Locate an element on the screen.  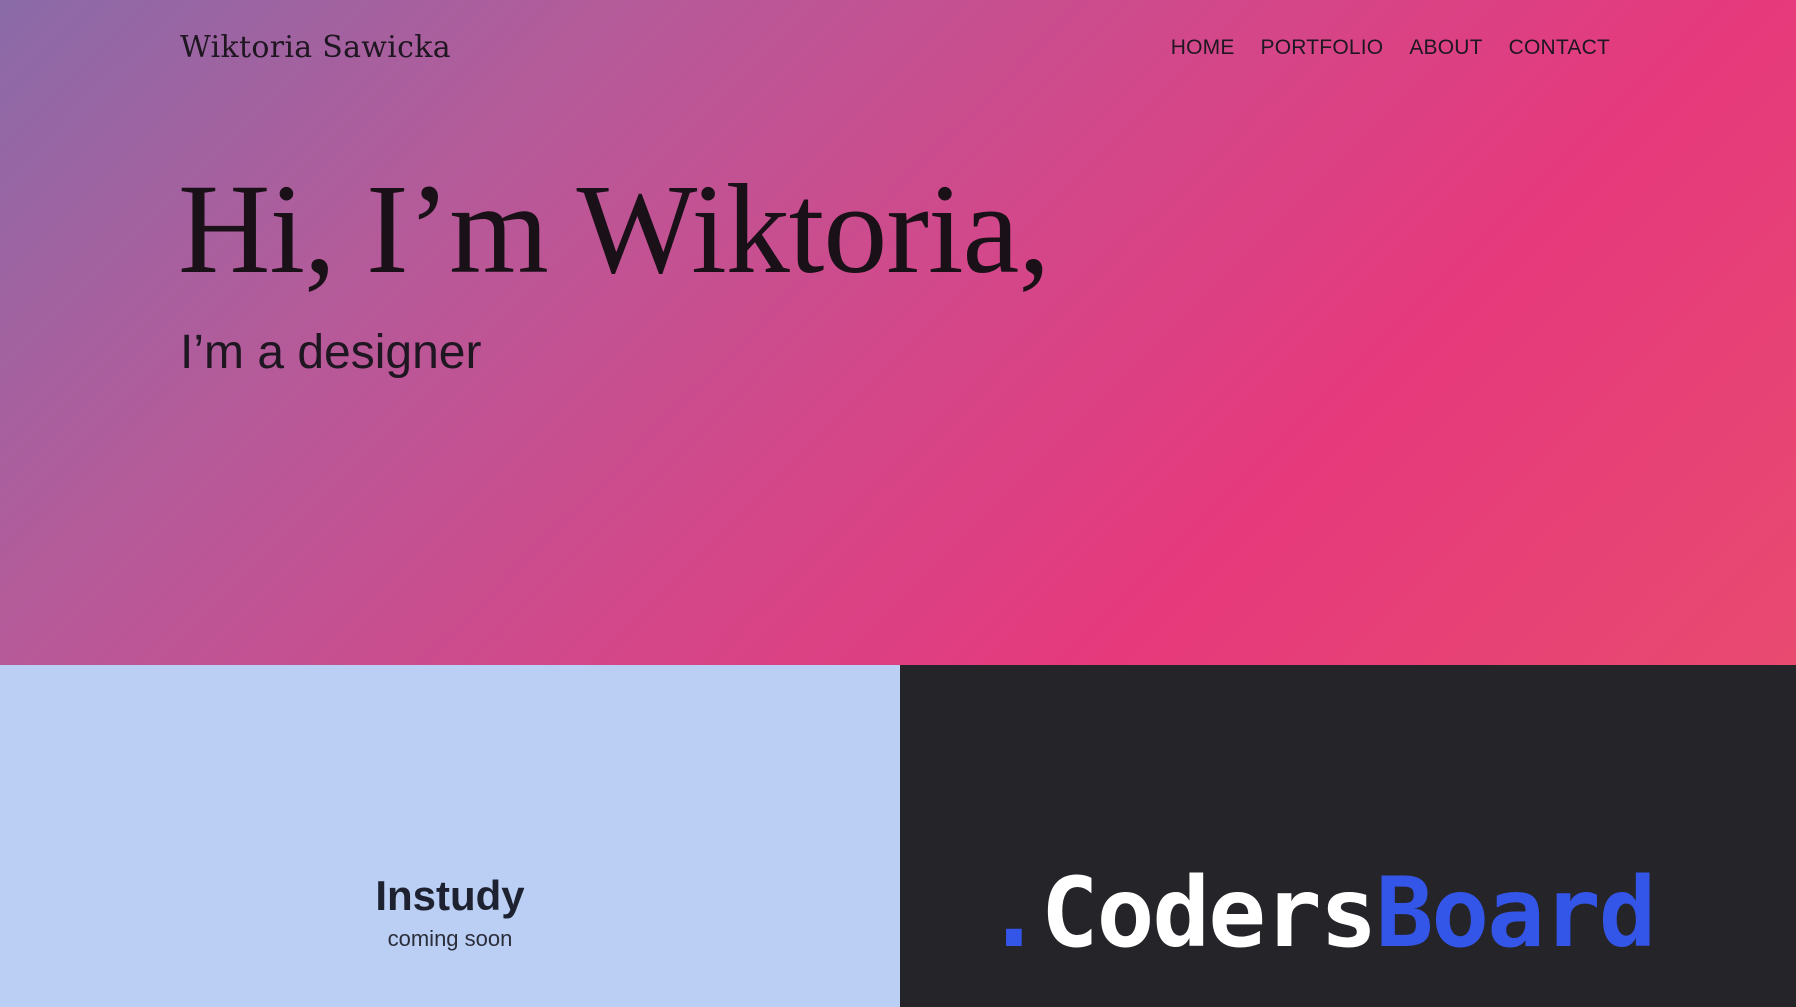
logo-coders-text: Coders is located at coordinates (1209, 913).